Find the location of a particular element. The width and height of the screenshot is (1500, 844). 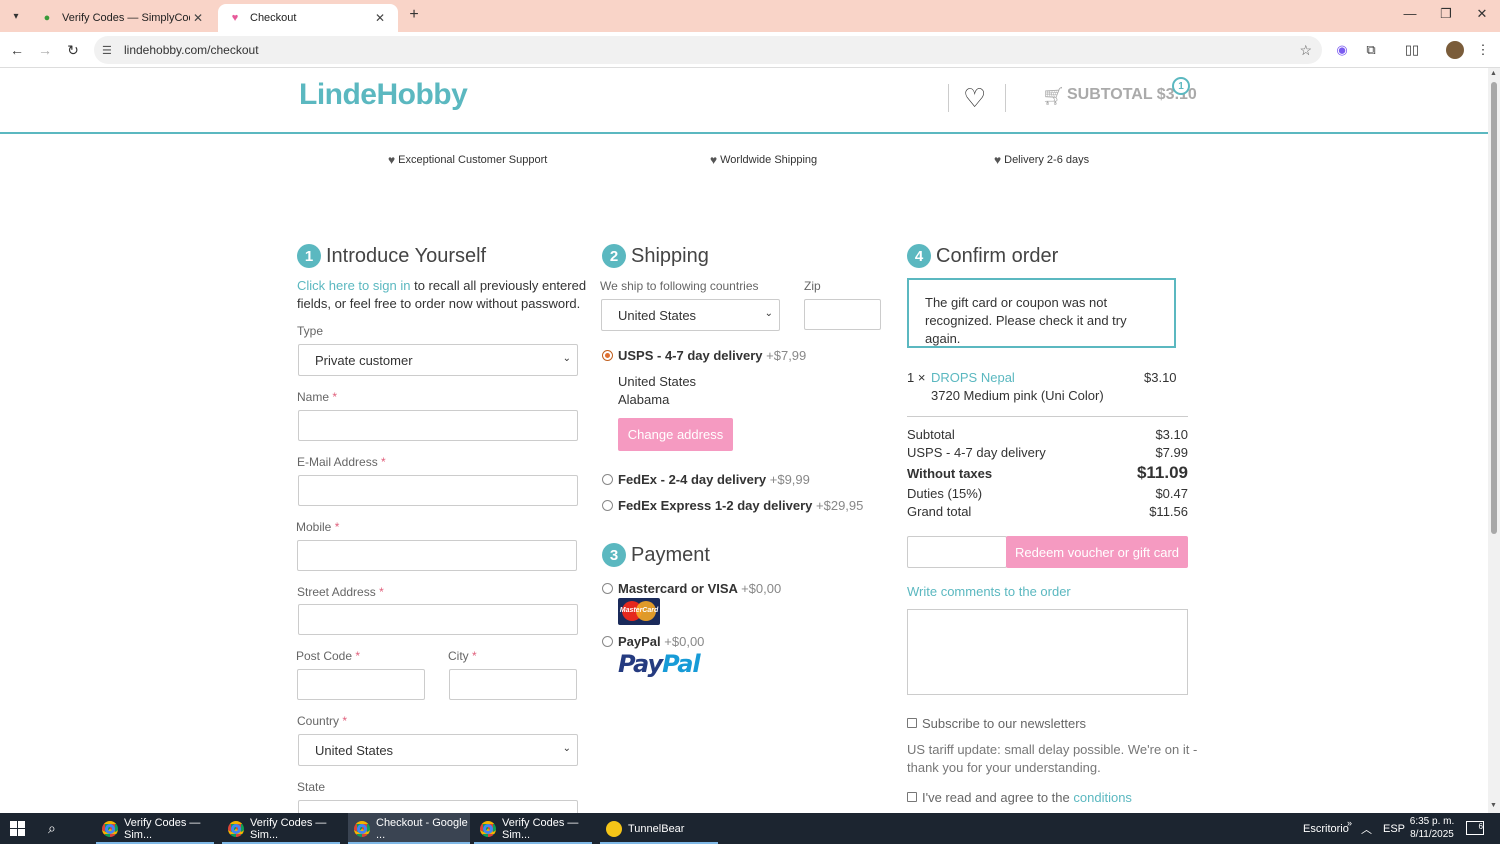

item-name-link: DROPS Nepal is located at coordinates (973, 377).